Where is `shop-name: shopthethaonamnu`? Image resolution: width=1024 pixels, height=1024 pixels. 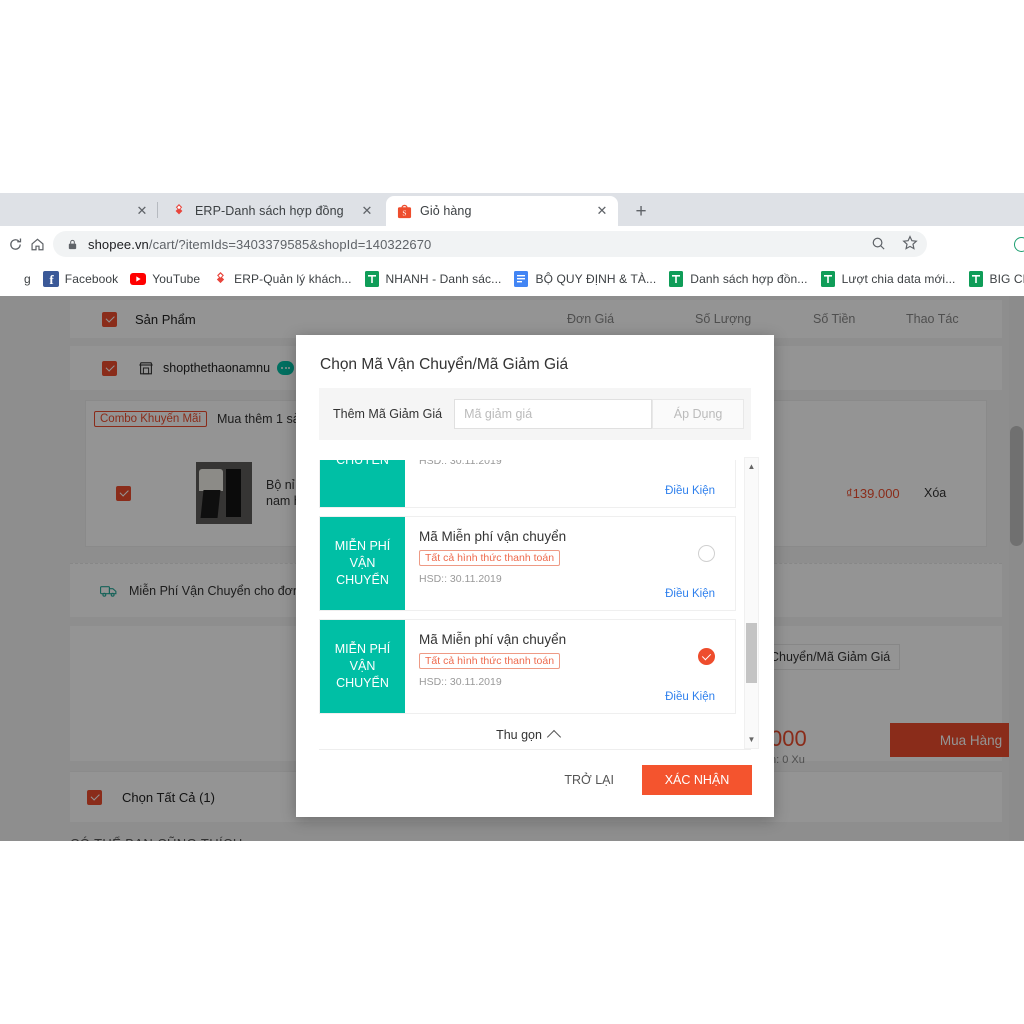
shop-name: shopthethaonamnu is located at coordinates (216, 368).